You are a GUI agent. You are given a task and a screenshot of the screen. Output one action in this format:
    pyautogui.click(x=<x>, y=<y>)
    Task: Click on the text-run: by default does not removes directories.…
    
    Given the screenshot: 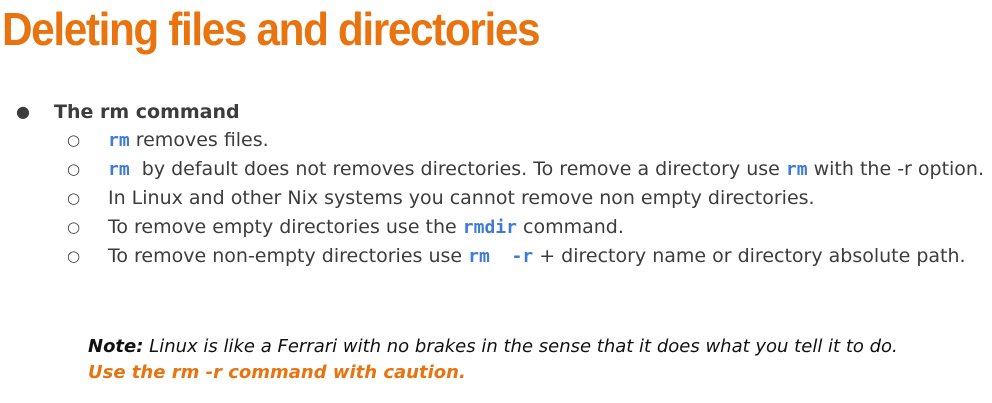 What is the action you would take?
    pyautogui.click(x=457, y=169)
    